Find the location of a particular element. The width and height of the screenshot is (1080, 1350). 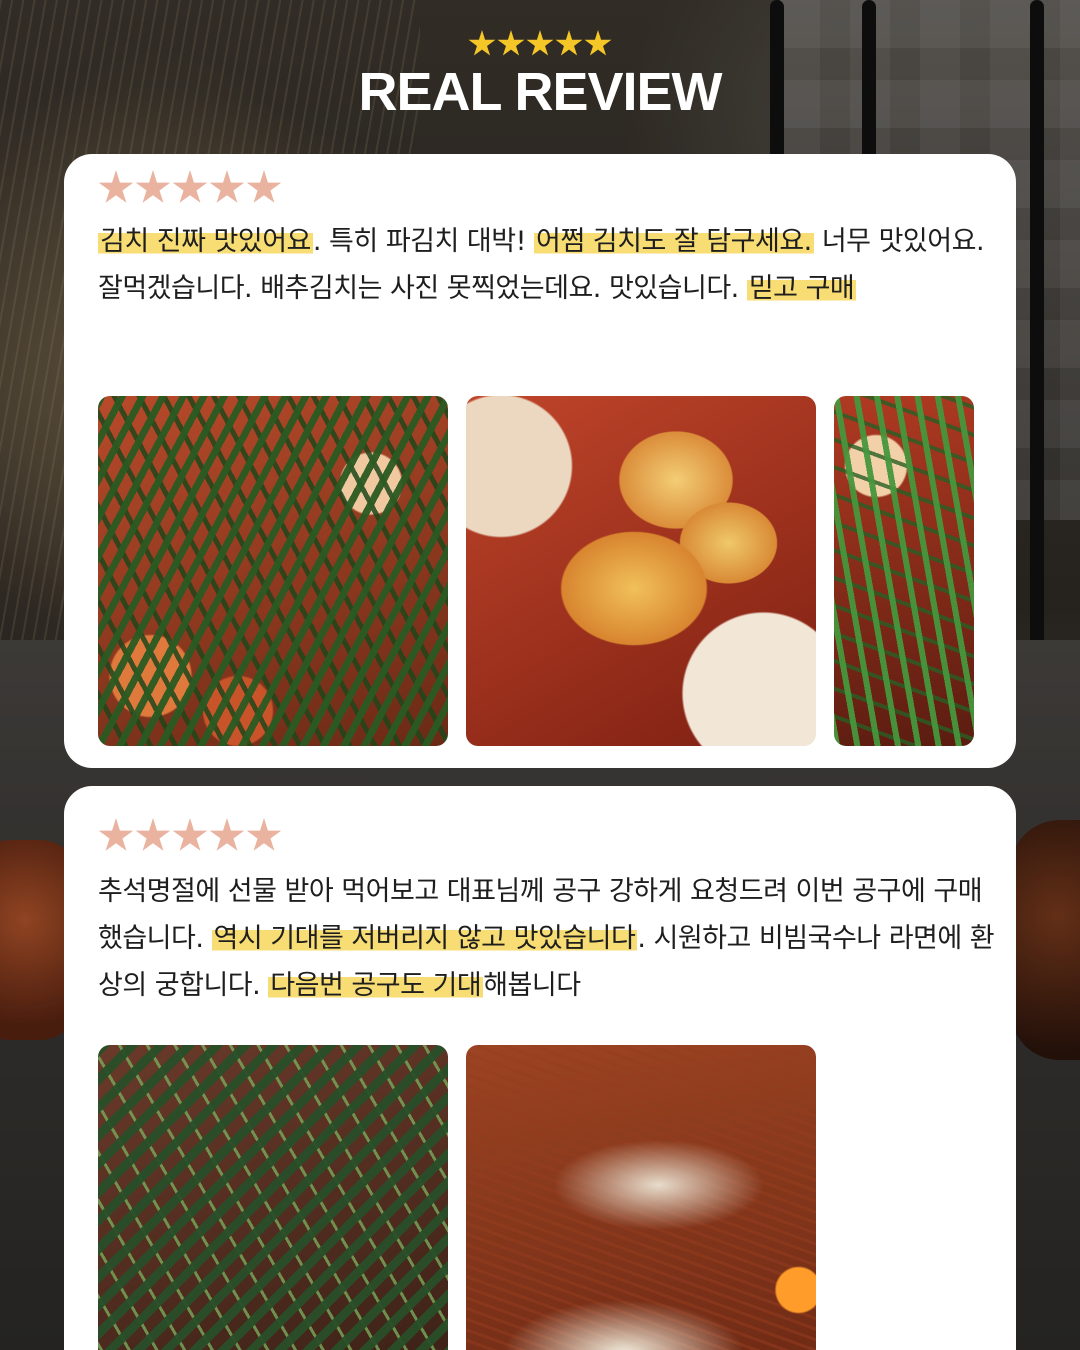

cabbage-kimchi-photo is located at coordinates (641, 1197).